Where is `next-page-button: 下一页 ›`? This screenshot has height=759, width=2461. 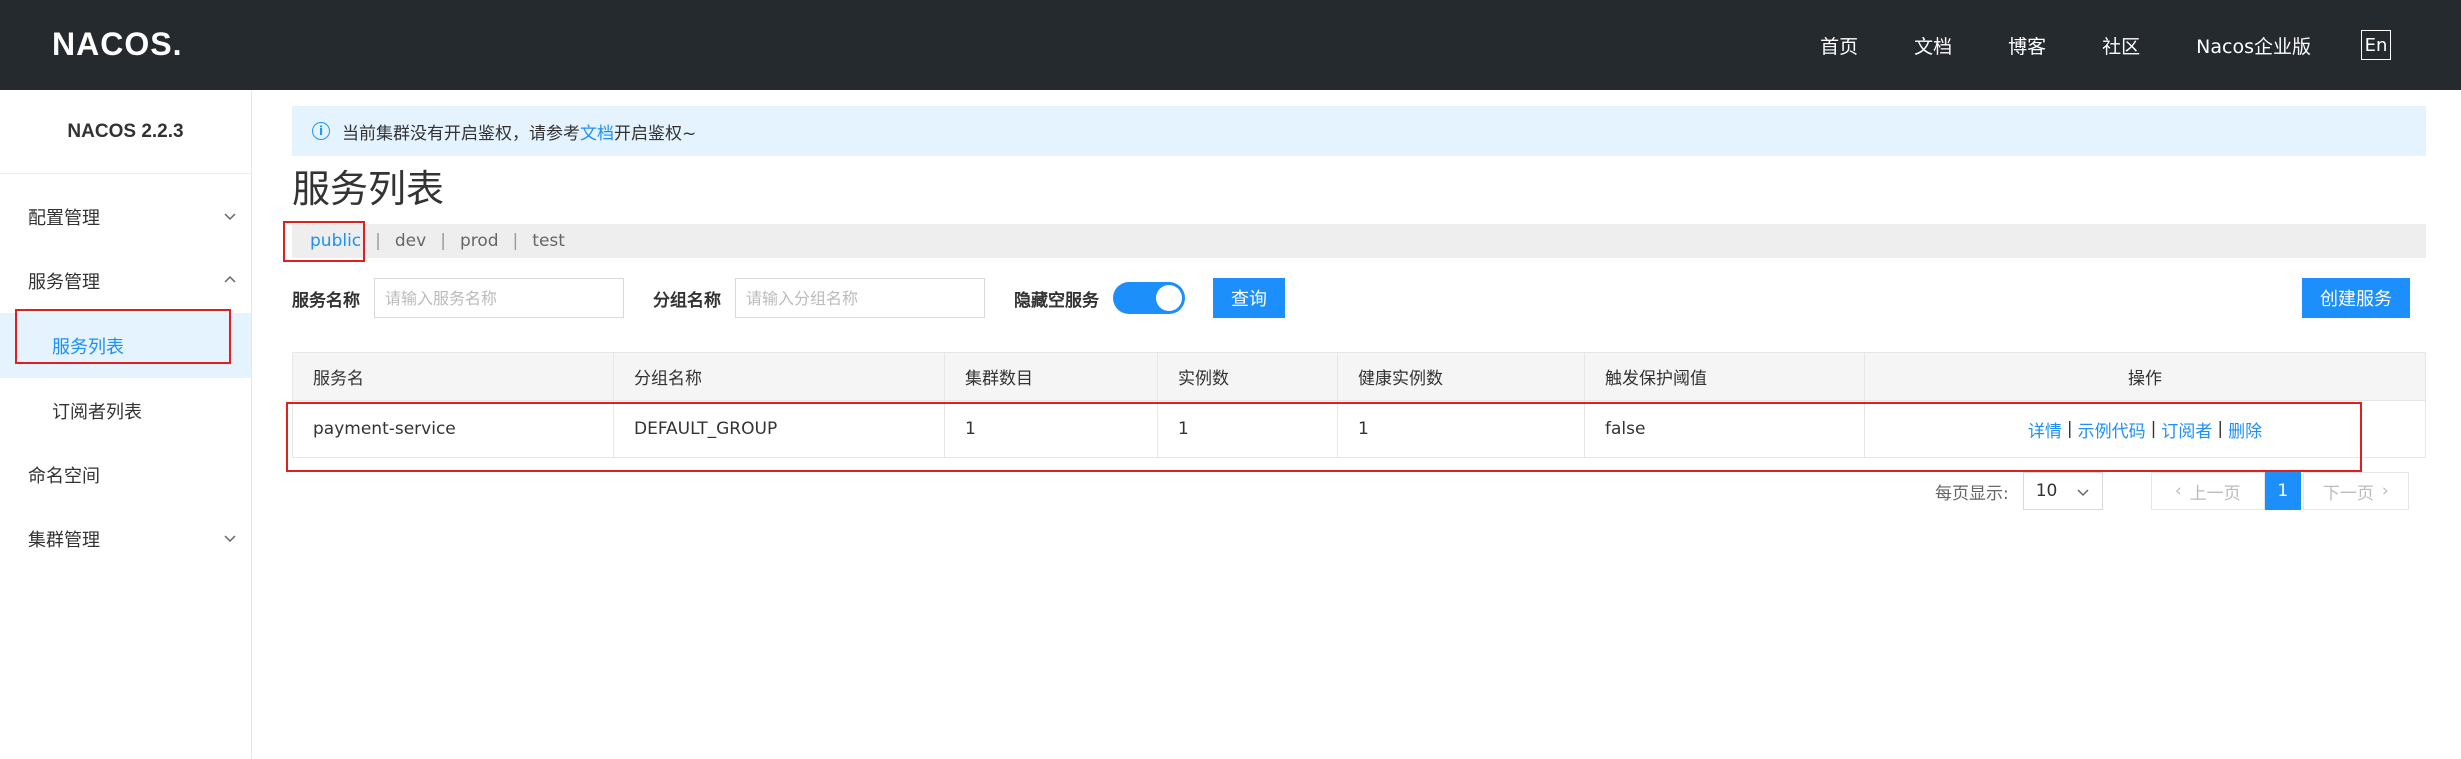
next-page-button: 下一页 › is located at coordinates (2355, 491).